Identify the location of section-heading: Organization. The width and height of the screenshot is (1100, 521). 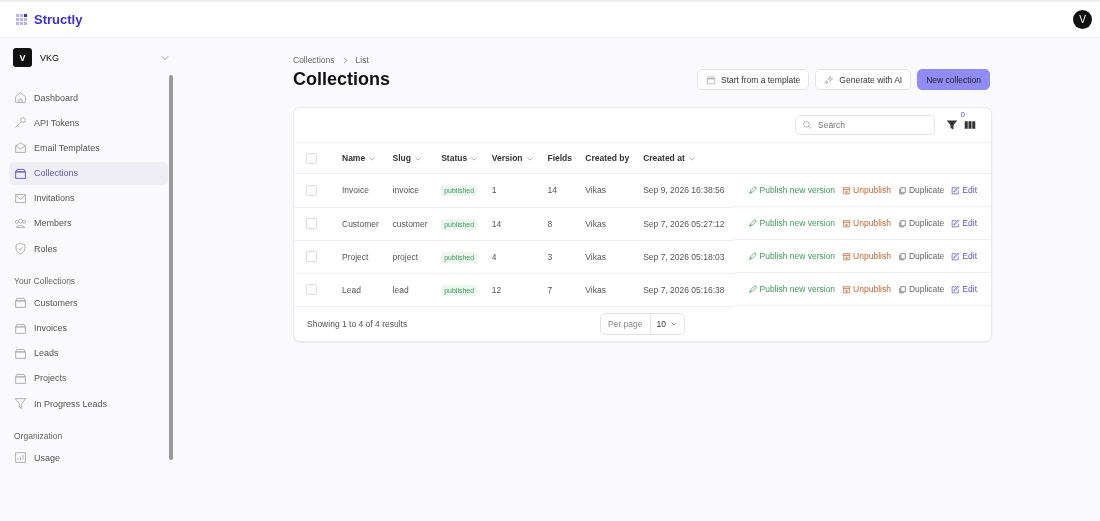
(39, 436).